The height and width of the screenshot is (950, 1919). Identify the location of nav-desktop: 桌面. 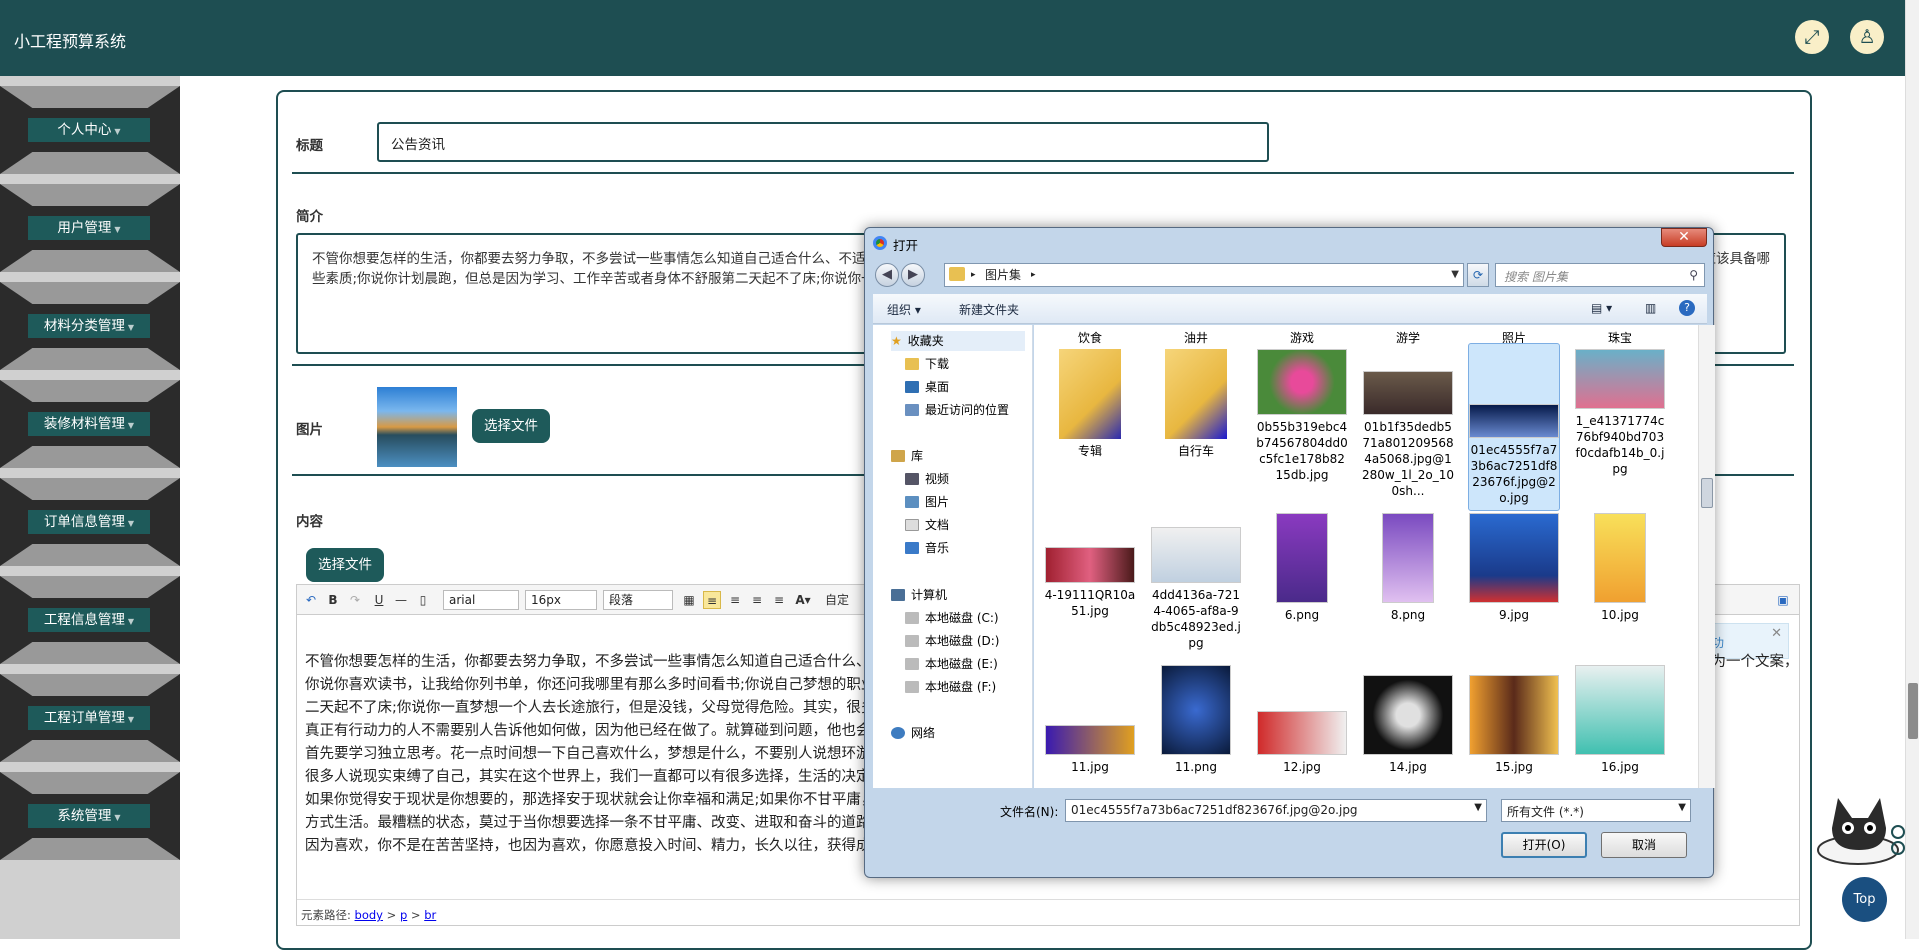
(927, 387).